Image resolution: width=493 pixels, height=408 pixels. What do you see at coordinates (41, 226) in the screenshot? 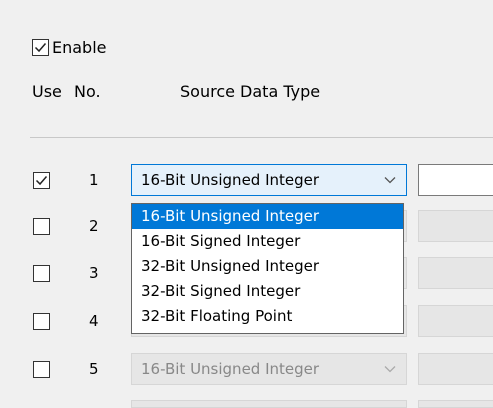
I see `row-2-use-checkbox` at bounding box center [41, 226].